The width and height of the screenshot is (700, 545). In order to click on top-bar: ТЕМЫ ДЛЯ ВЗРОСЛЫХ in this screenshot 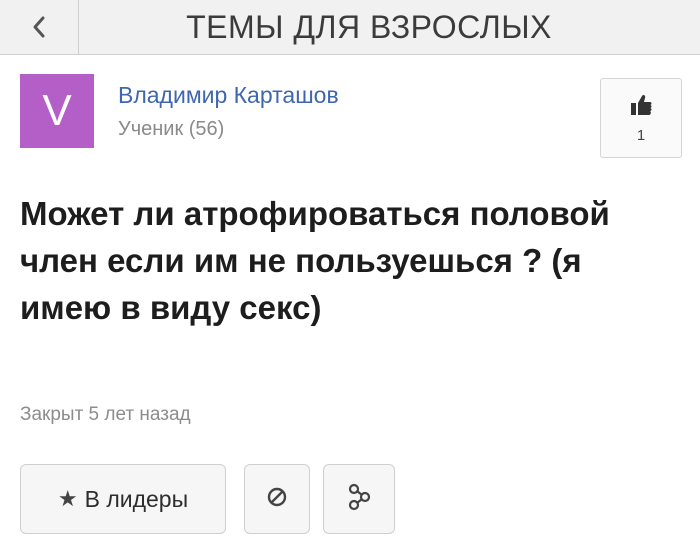, I will do `click(350, 27)`.